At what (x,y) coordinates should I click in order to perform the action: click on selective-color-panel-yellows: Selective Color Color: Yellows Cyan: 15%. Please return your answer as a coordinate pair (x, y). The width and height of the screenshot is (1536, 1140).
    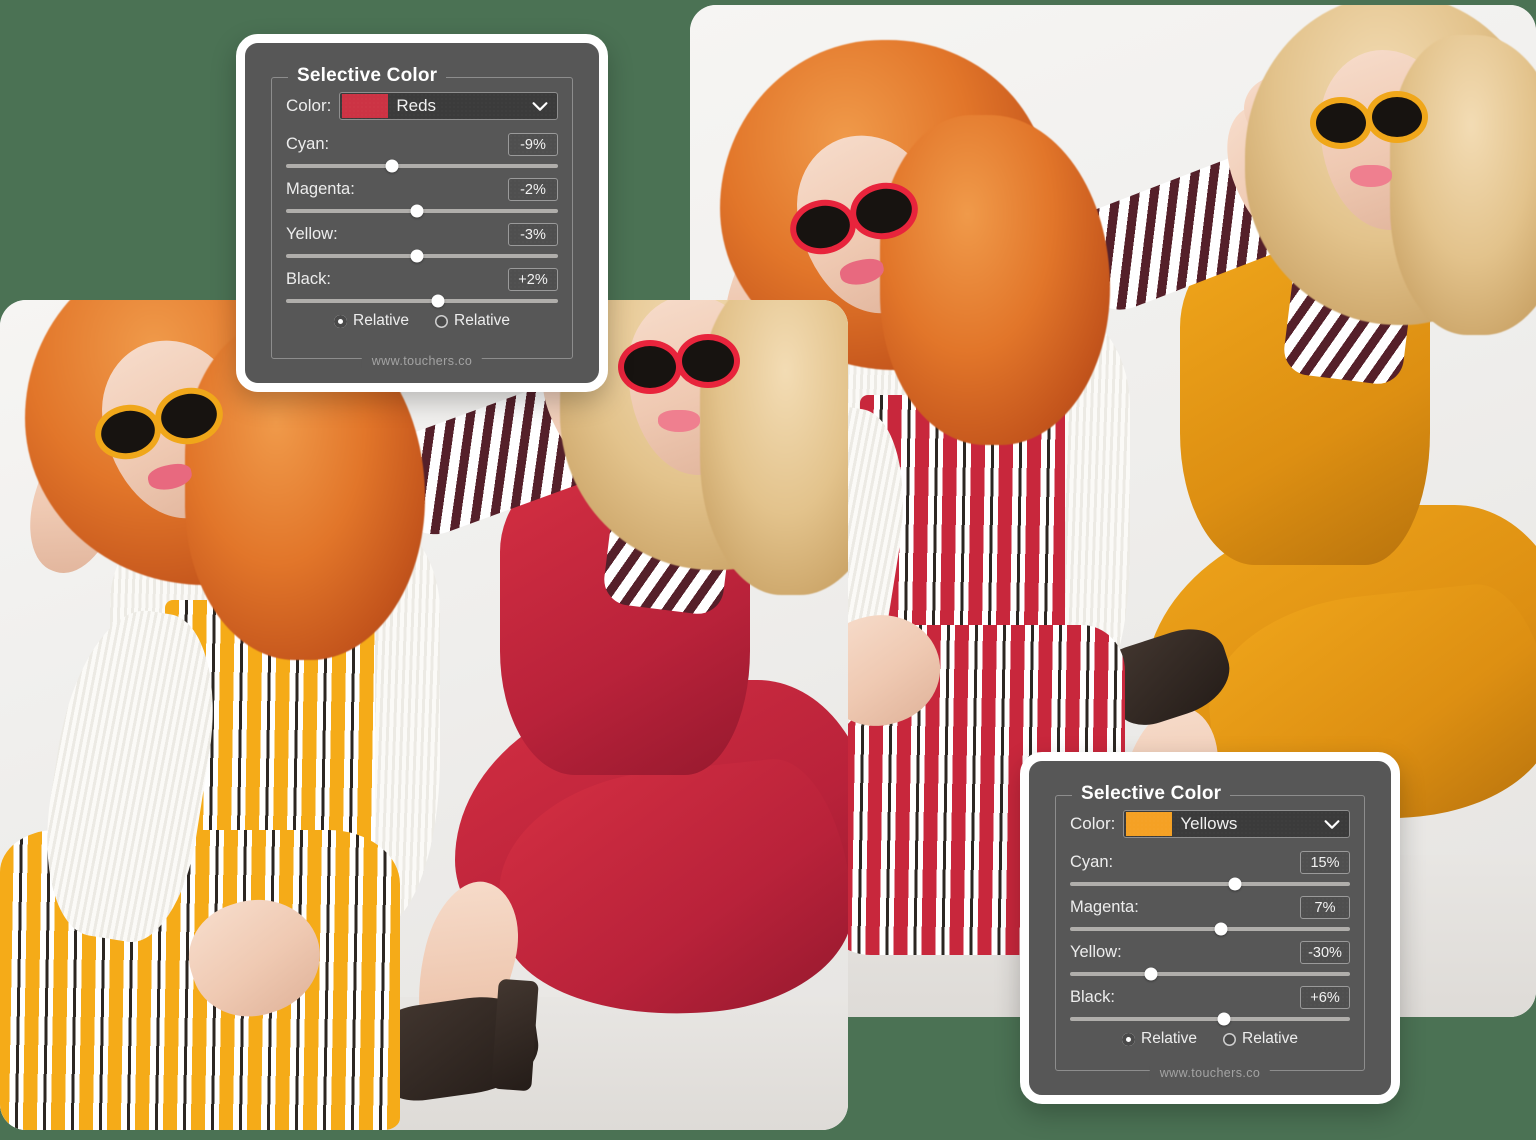
    Looking at the image, I should click on (1210, 928).